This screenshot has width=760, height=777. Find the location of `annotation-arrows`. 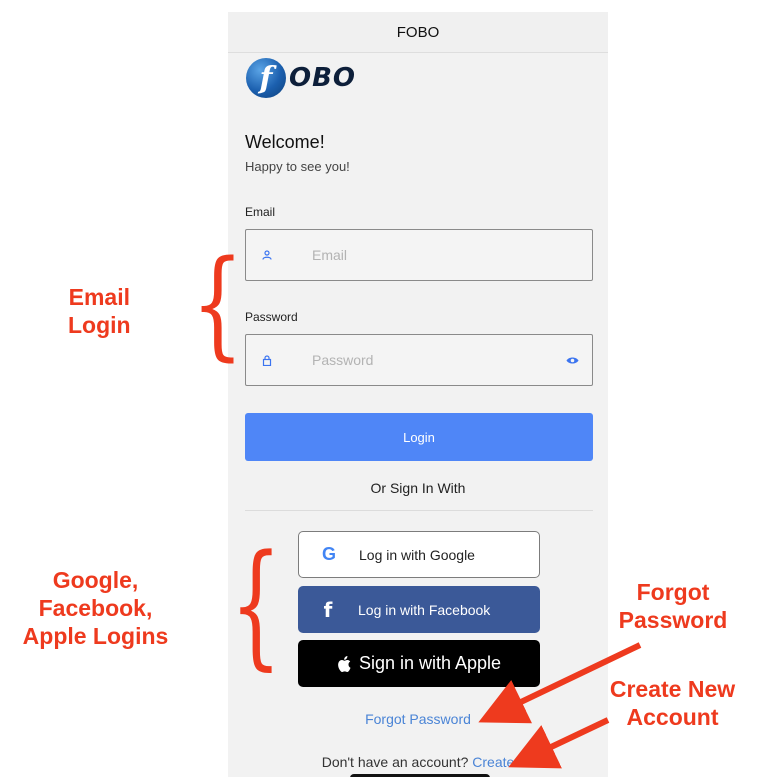

annotation-arrows is located at coordinates (560, 705).